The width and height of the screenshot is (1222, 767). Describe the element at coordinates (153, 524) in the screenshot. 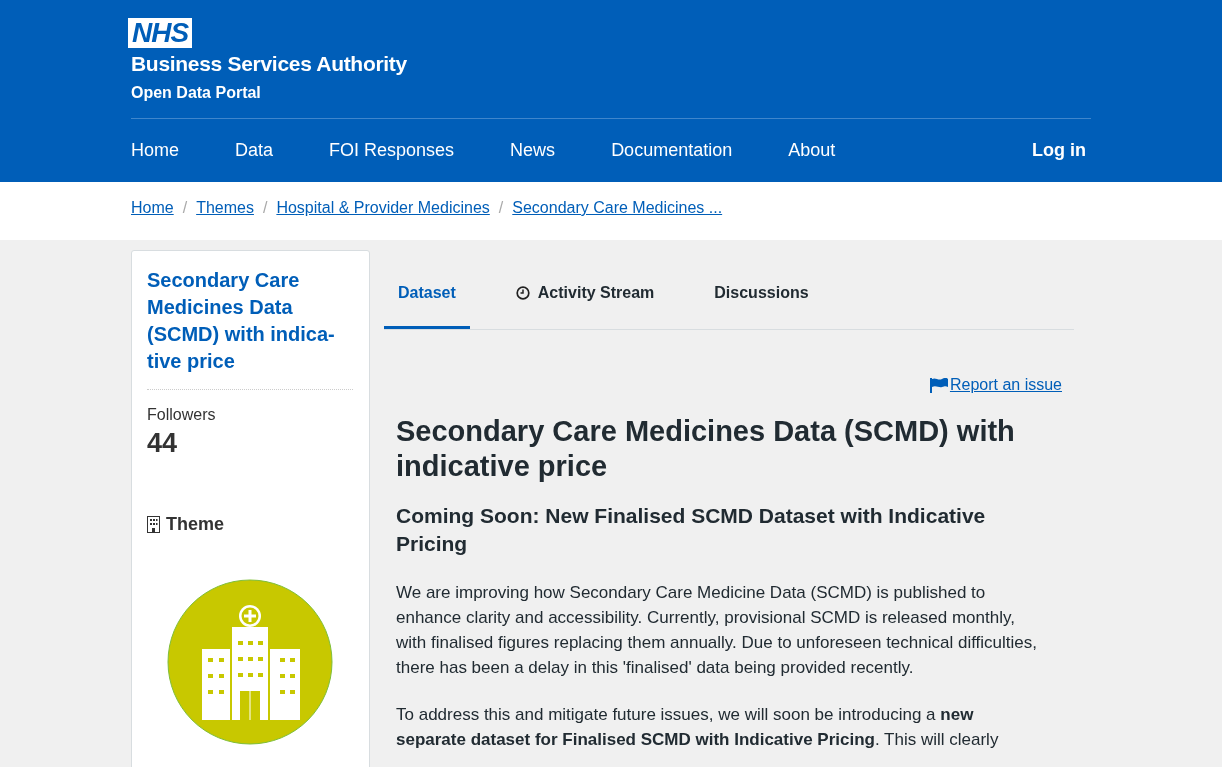

I see `building-icon` at that location.